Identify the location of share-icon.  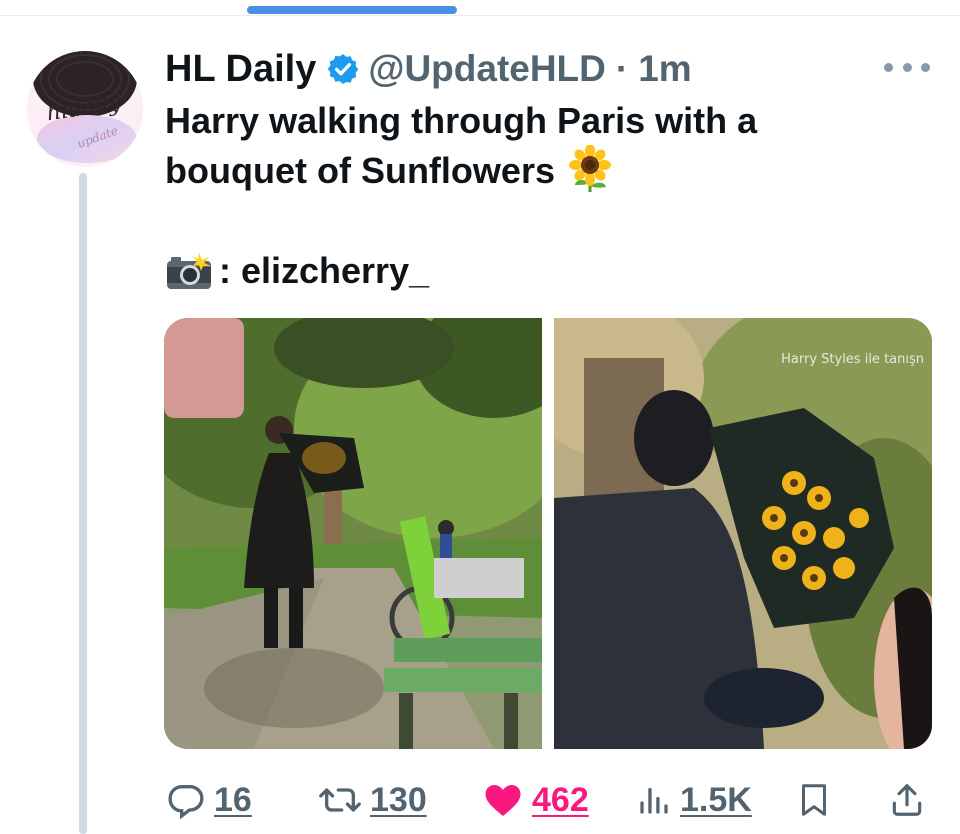
(907, 800).